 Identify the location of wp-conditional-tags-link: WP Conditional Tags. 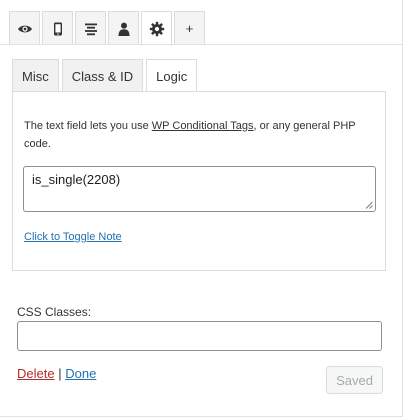
(203, 126).